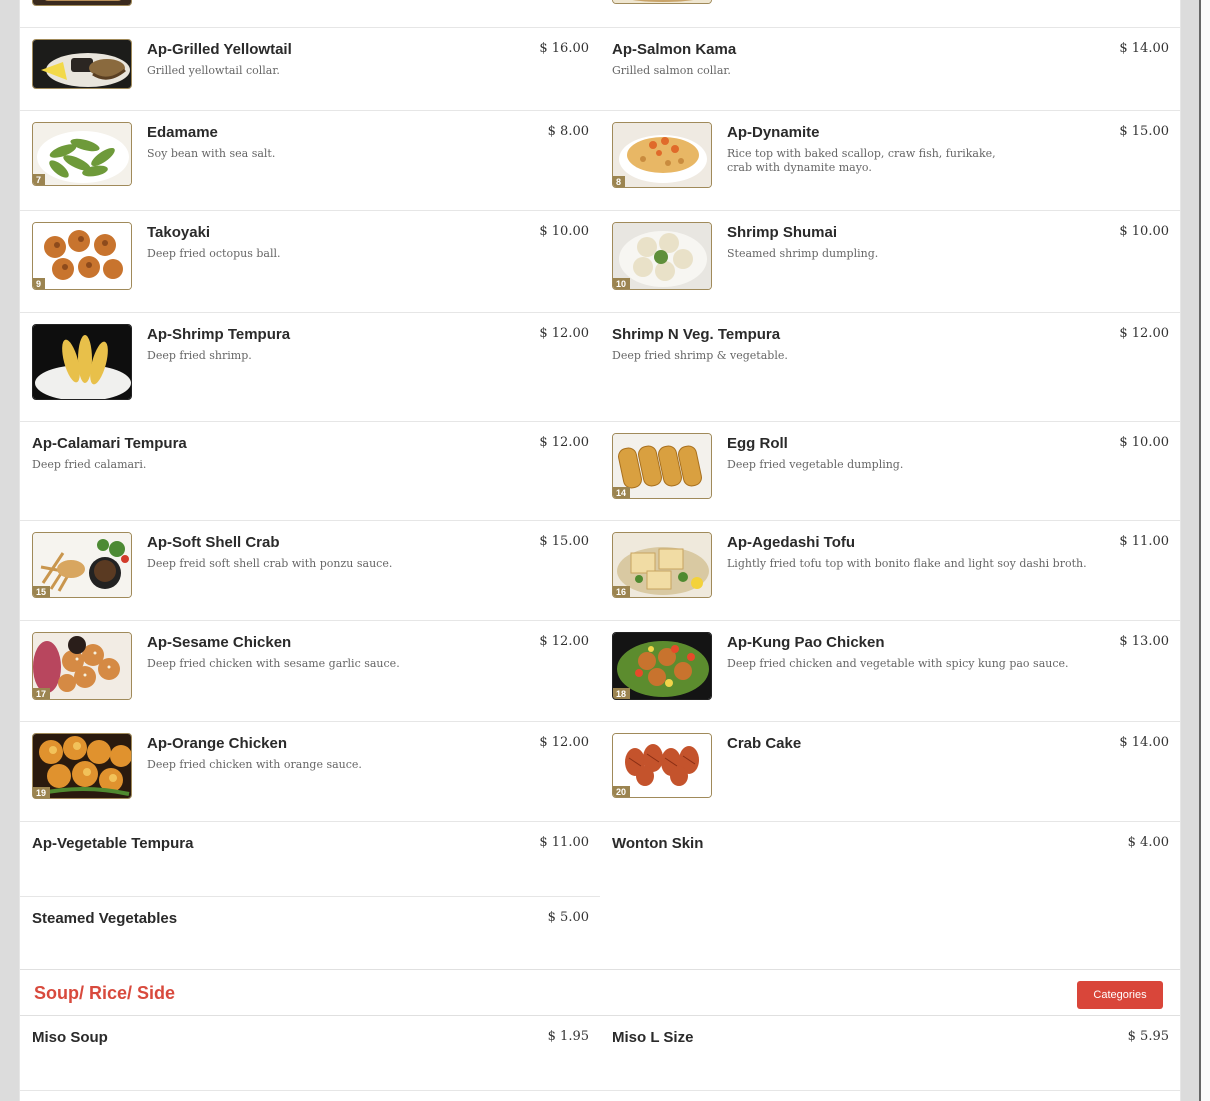 This screenshot has height=1101, width=1210. What do you see at coordinates (82, 256) in the screenshot?
I see `dish-photo: 9` at bounding box center [82, 256].